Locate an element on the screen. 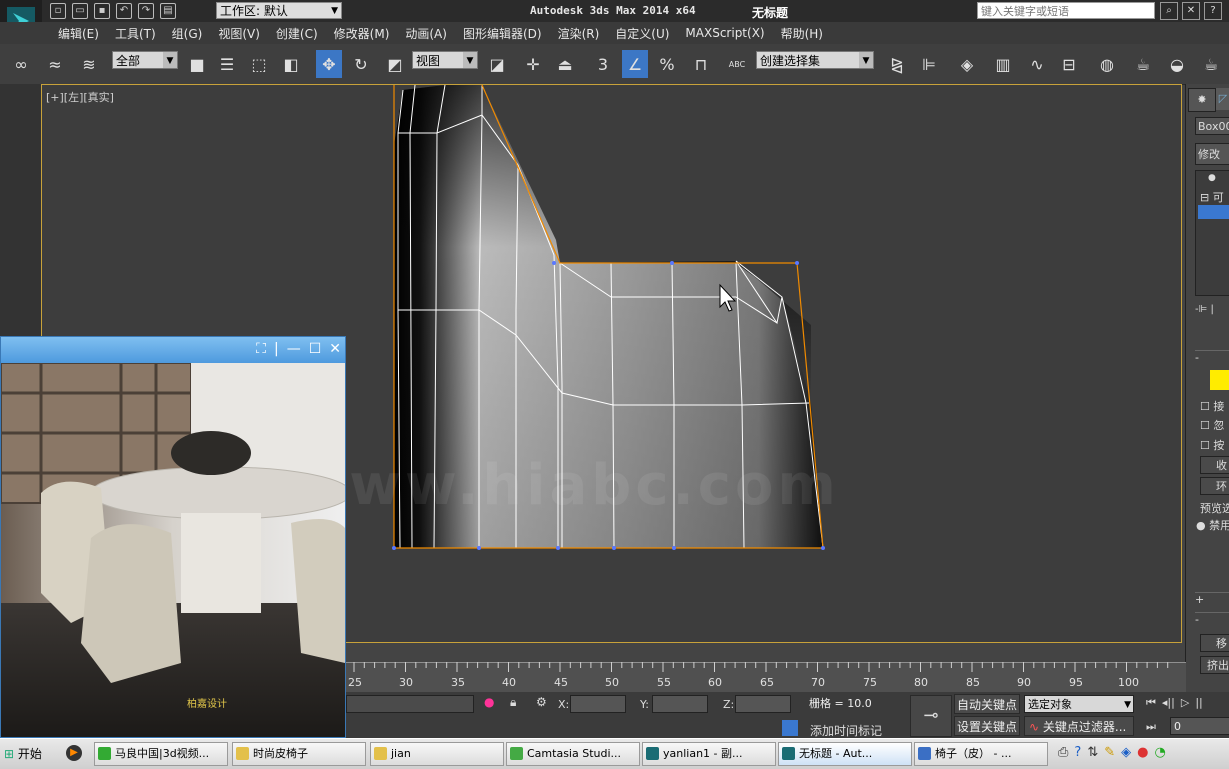 The image size is (1229, 769). snaps-toggle-icon: 3 is located at coordinates (603, 64).